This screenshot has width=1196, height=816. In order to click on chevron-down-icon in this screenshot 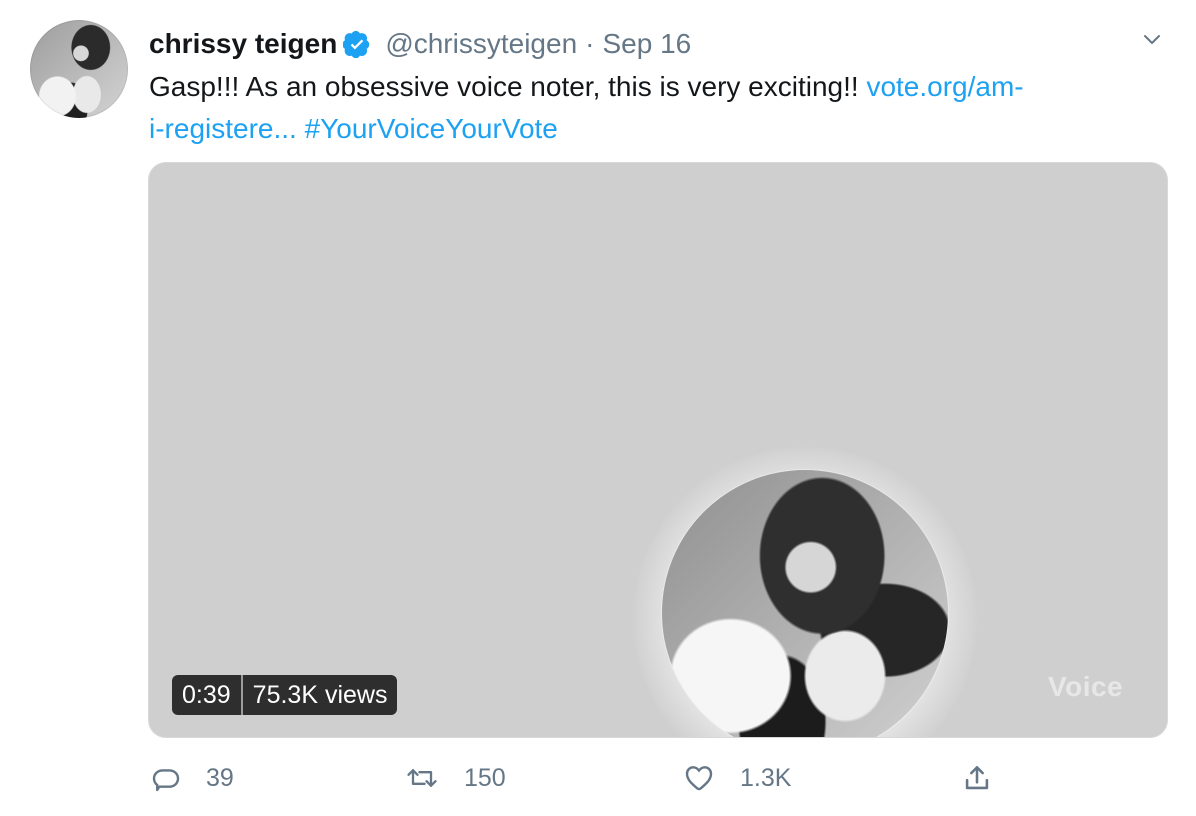, I will do `click(1152, 40)`.